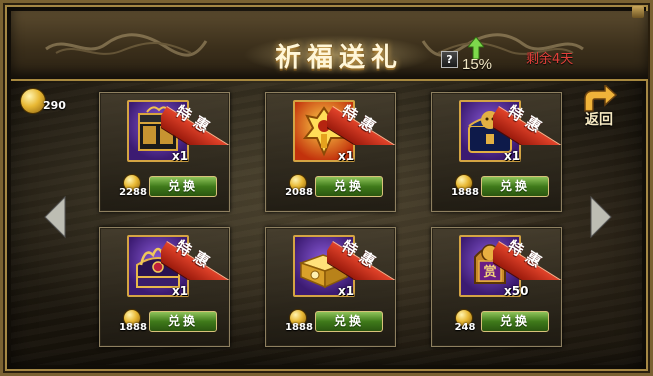 The image size is (653, 376). I want to click on item-card: 特惠 x1 2088 兑换, so click(331, 151).